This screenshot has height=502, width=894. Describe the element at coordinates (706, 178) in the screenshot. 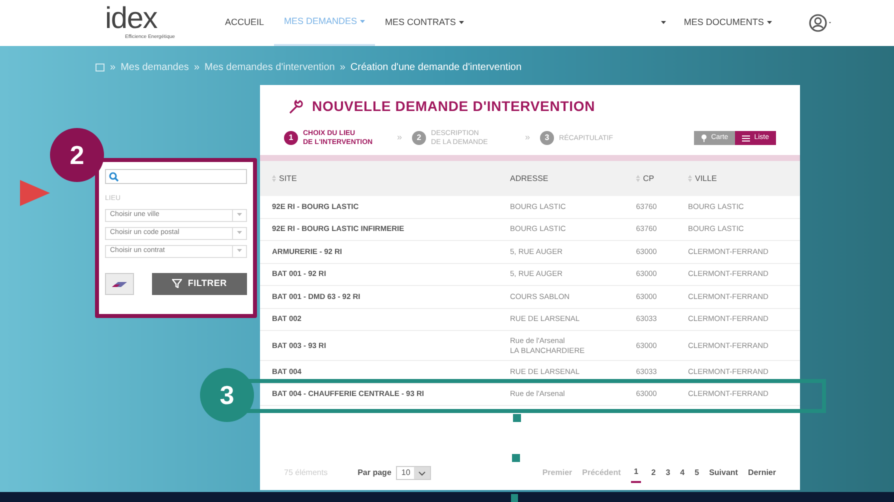

I see `column-header: VILLE` at that location.